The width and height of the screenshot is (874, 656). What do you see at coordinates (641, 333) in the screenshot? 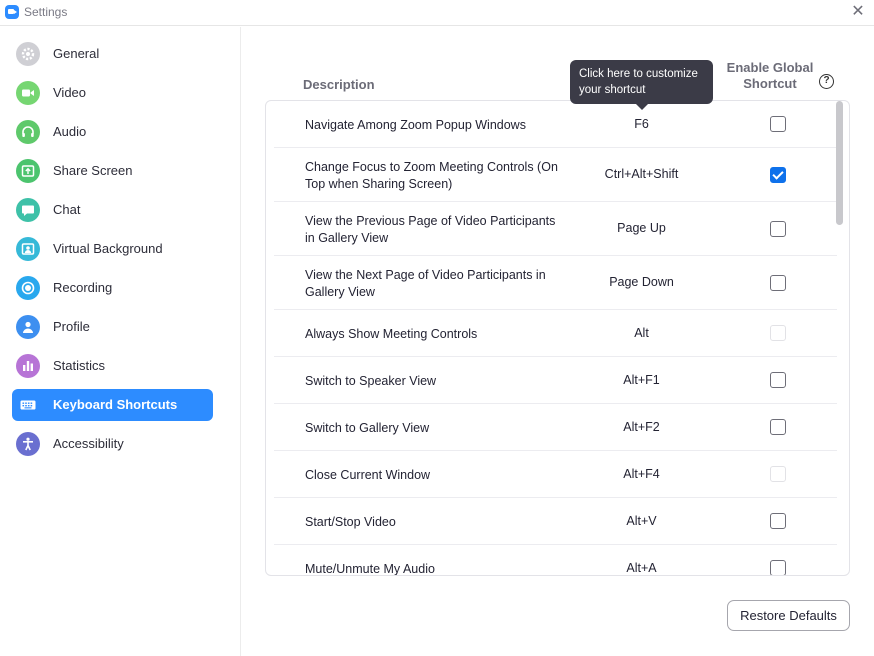
I see `shortcut-key: Alt` at bounding box center [641, 333].